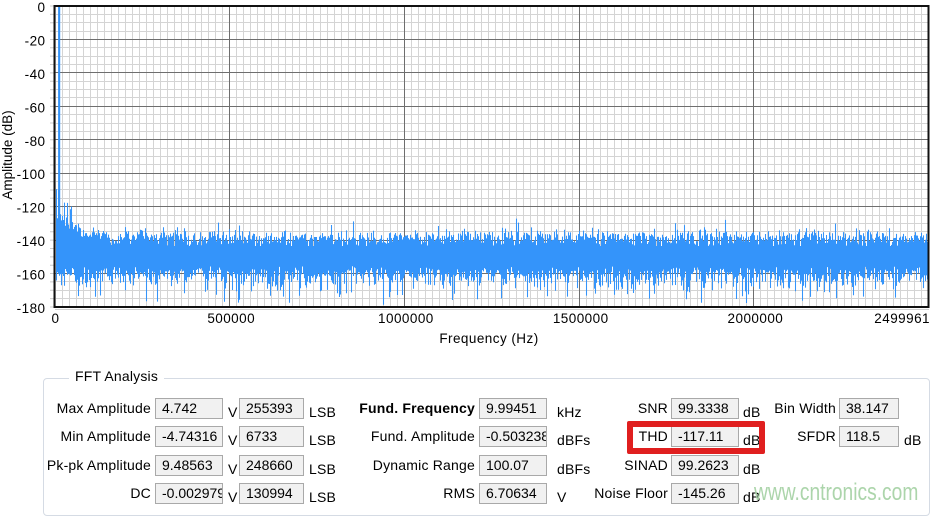 The image size is (933, 516). What do you see at coordinates (581, 318) in the screenshot?
I see `svg-text: 1500000` at bounding box center [581, 318].